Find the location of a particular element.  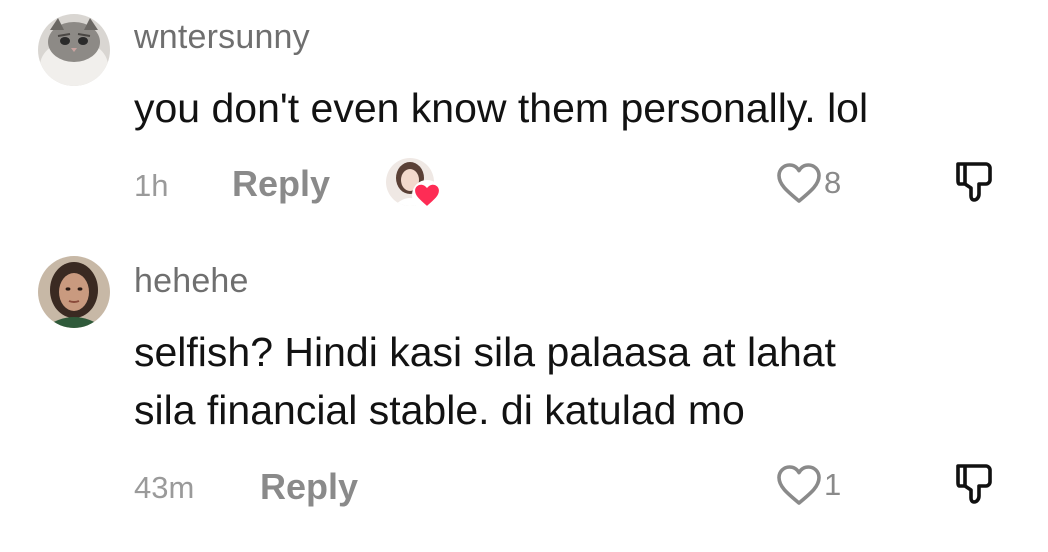

like-button: 1 is located at coordinates (808, 485).